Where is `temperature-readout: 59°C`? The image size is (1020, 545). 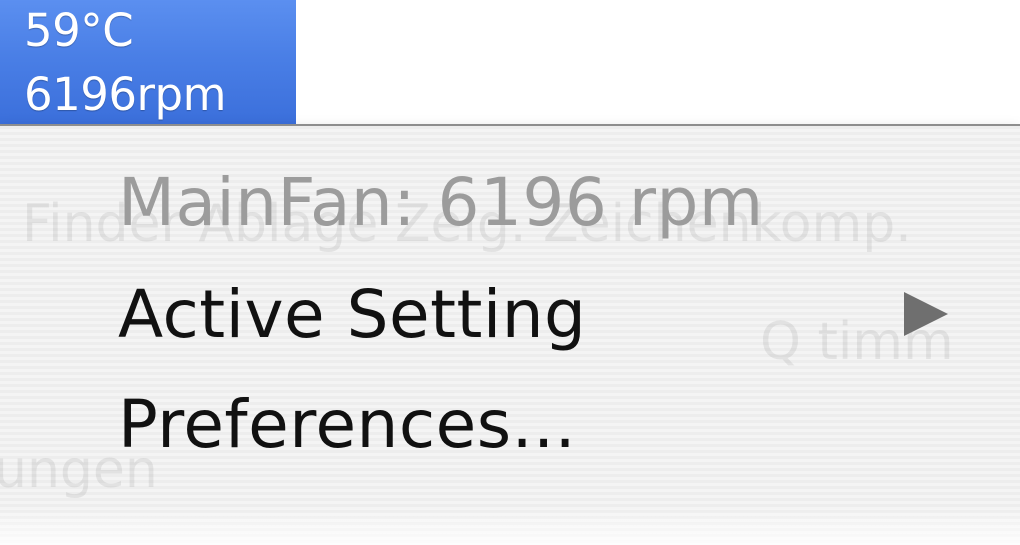
temperature-readout: 59°C is located at coordinates (79, 30).